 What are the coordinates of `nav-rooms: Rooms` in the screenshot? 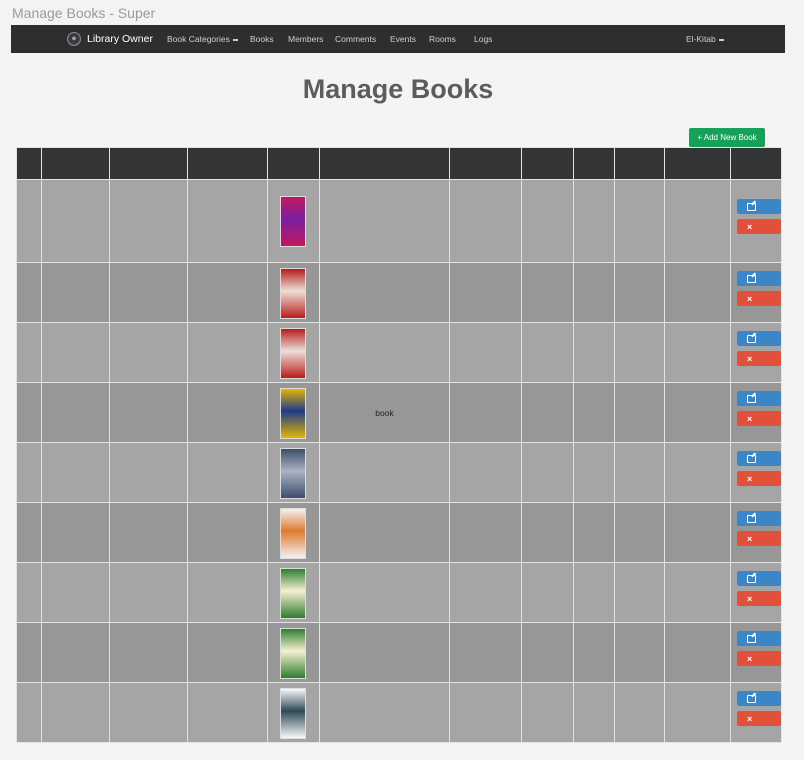 It's located at (442, 39).